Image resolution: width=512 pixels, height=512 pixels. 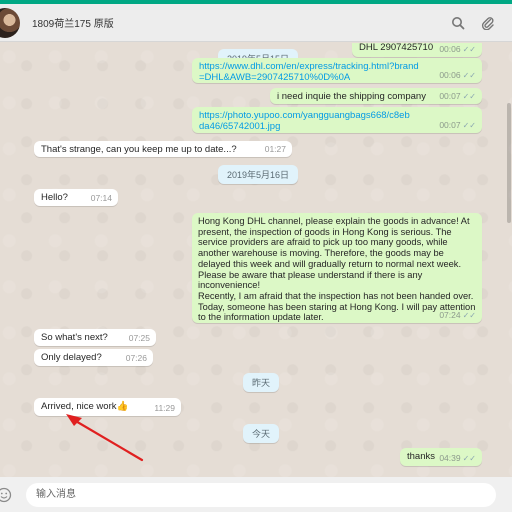 What do you see at coordinates (261, 494) in the screenshot?
I see `message-input` at bounding box center [261, 494].